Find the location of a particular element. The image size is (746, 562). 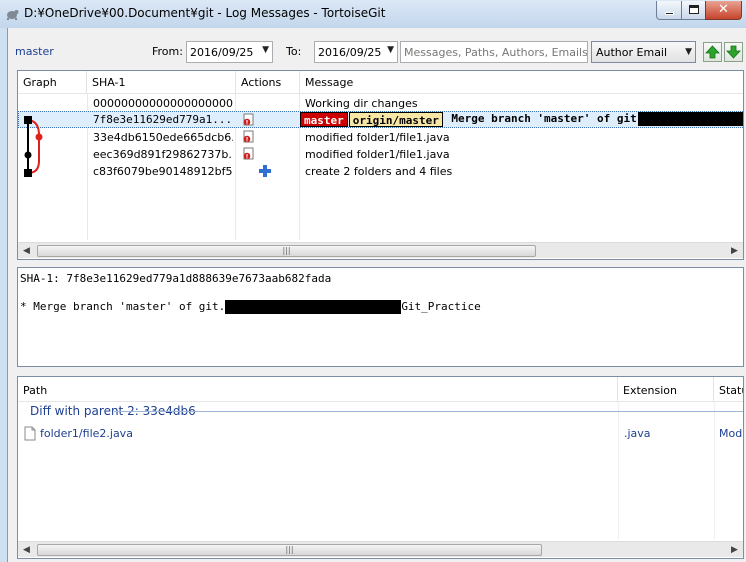

to-label: To: is located at coordinates (294, 51).